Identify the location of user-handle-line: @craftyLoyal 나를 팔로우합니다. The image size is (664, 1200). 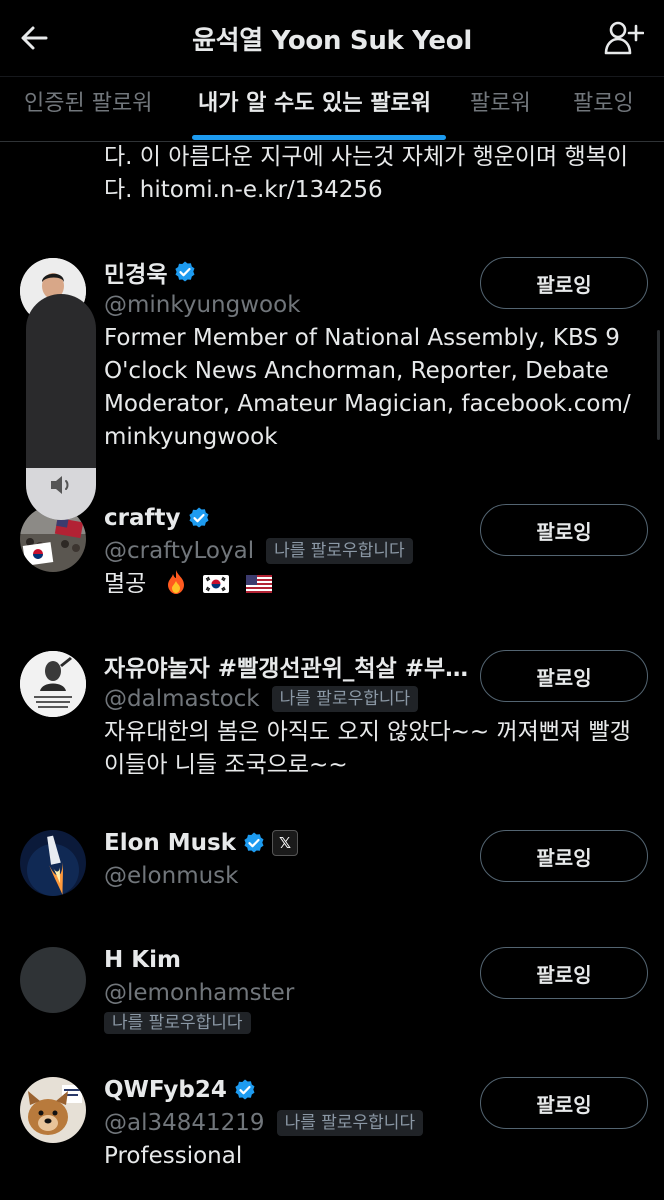
(258, 551).